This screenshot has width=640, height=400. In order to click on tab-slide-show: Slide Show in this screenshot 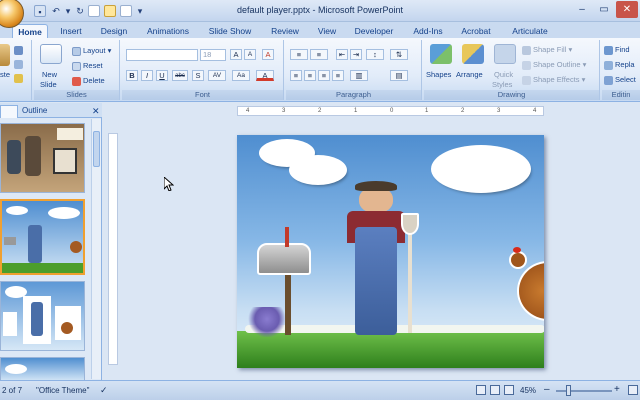, I will do `click(230, 31)`.